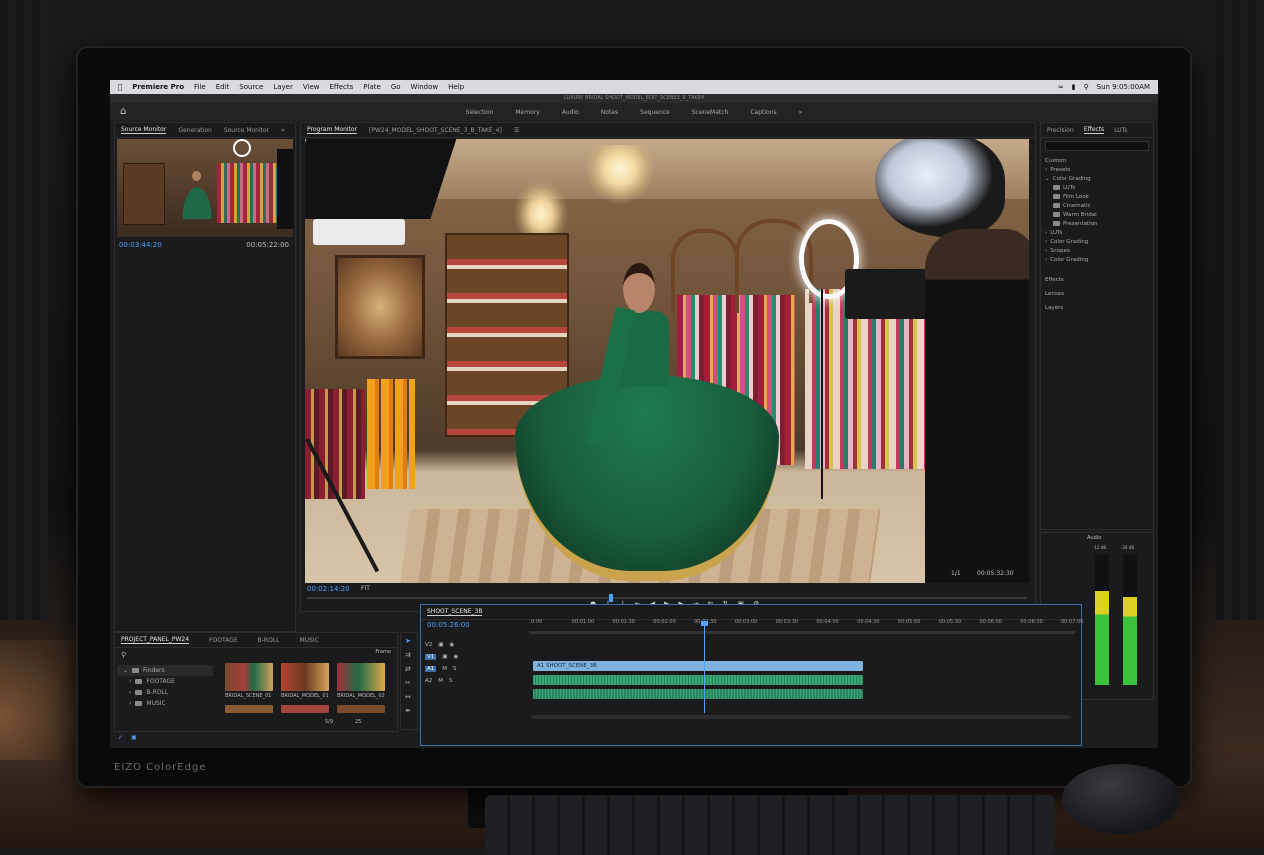 The height and width of the screenshot is (855, 1264). What do you see at coordinates (527, 112) in the screenshot?
I see `workspace-memory: Memory` at bounding box center [527, 112].